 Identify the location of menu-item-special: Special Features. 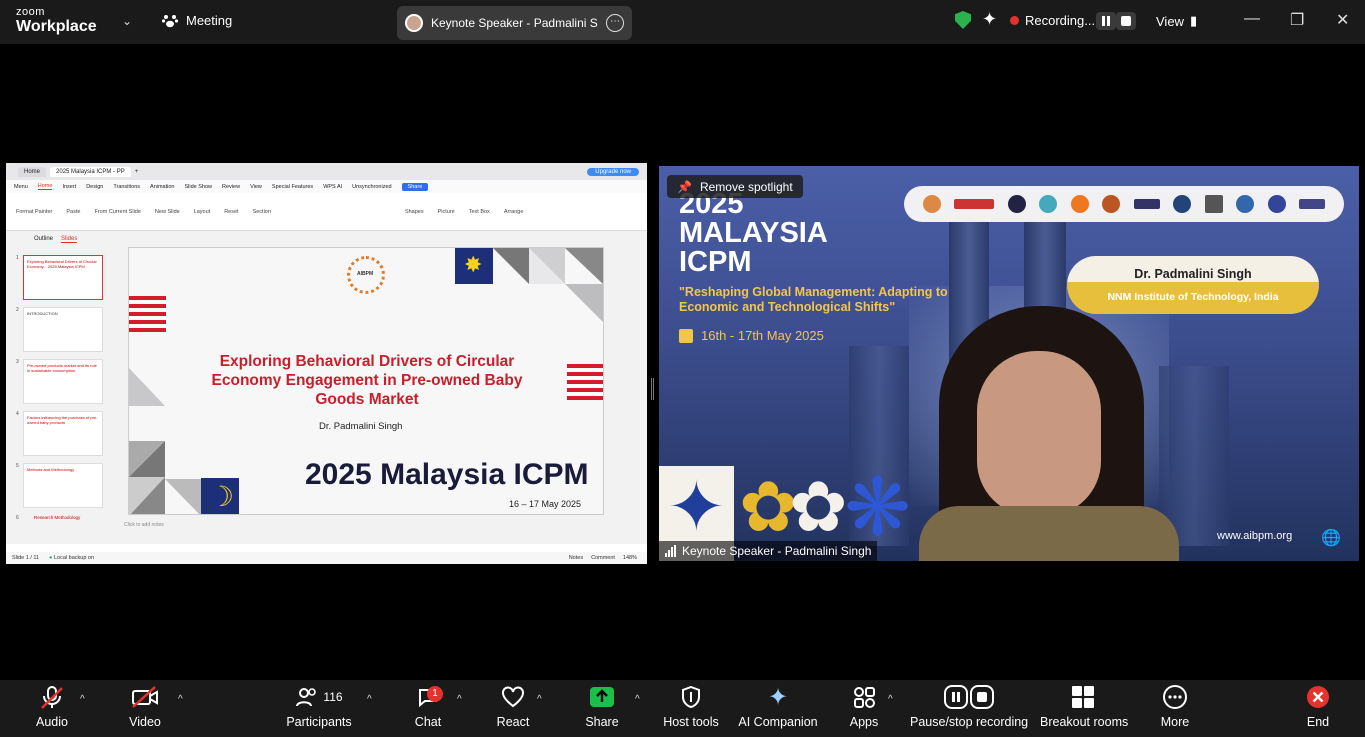
(292, 187).